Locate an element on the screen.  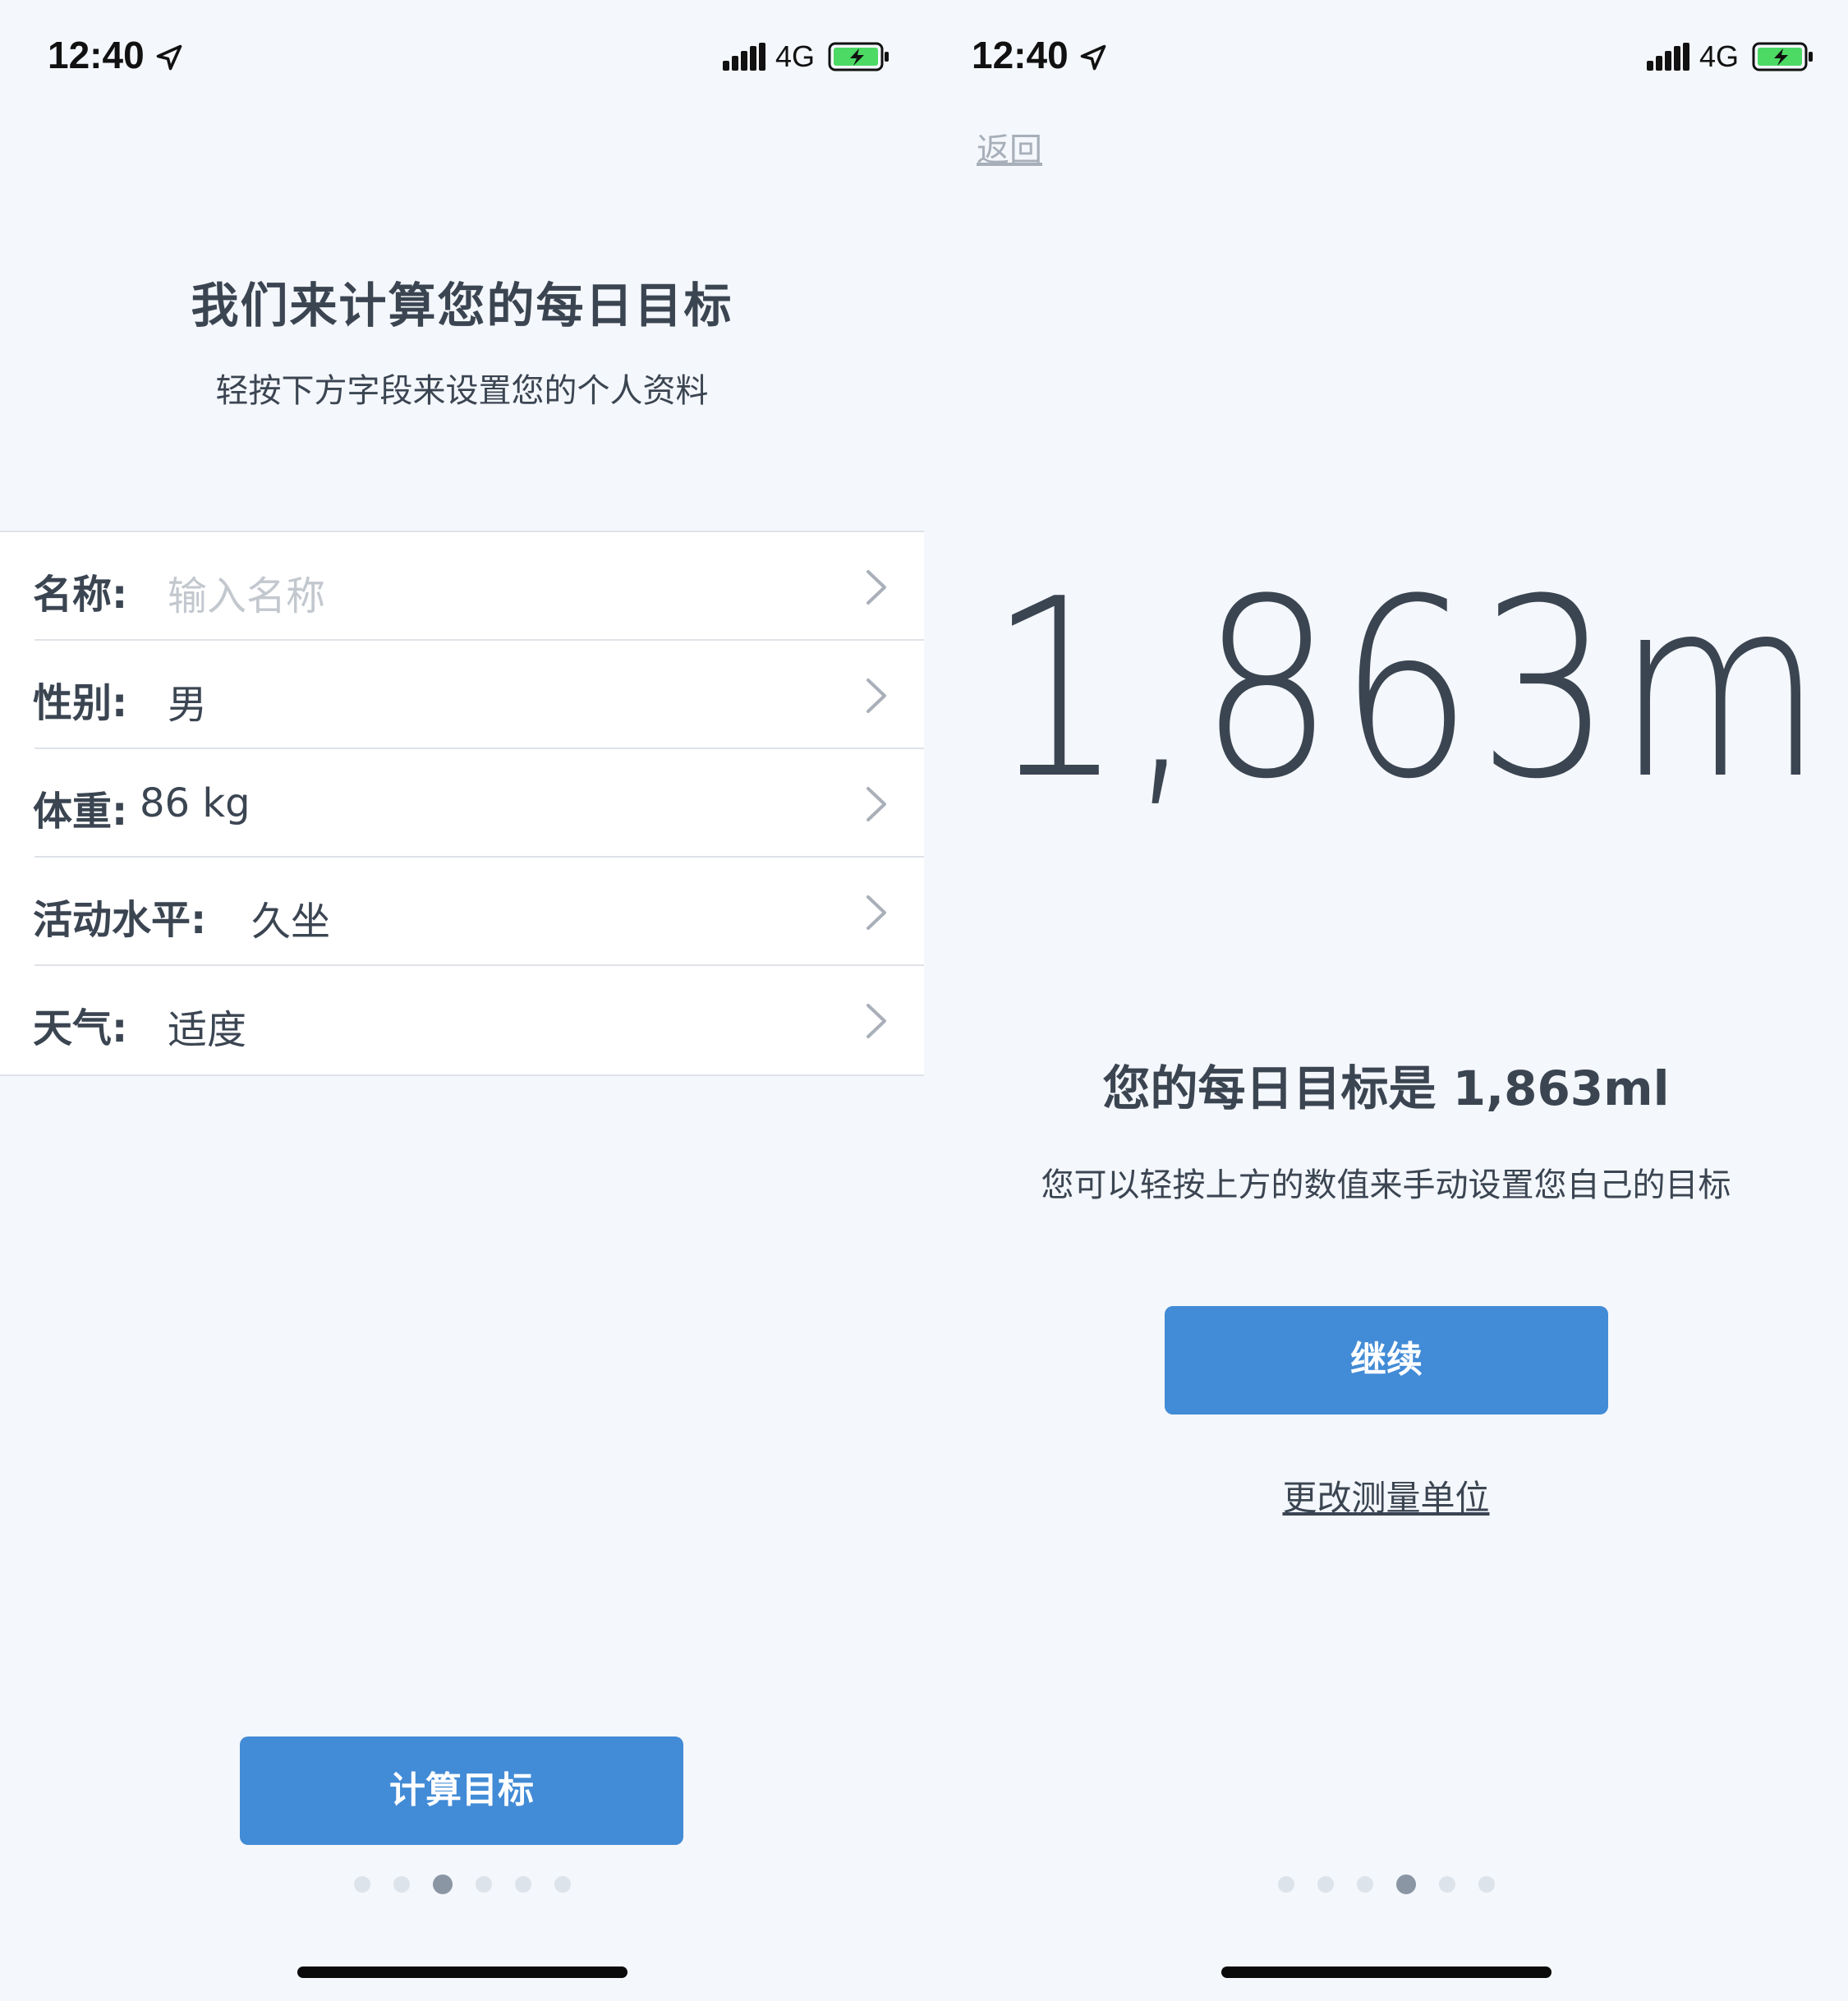
change-units-link: 更改测量单位 is located at coordinates (1386, 1495).